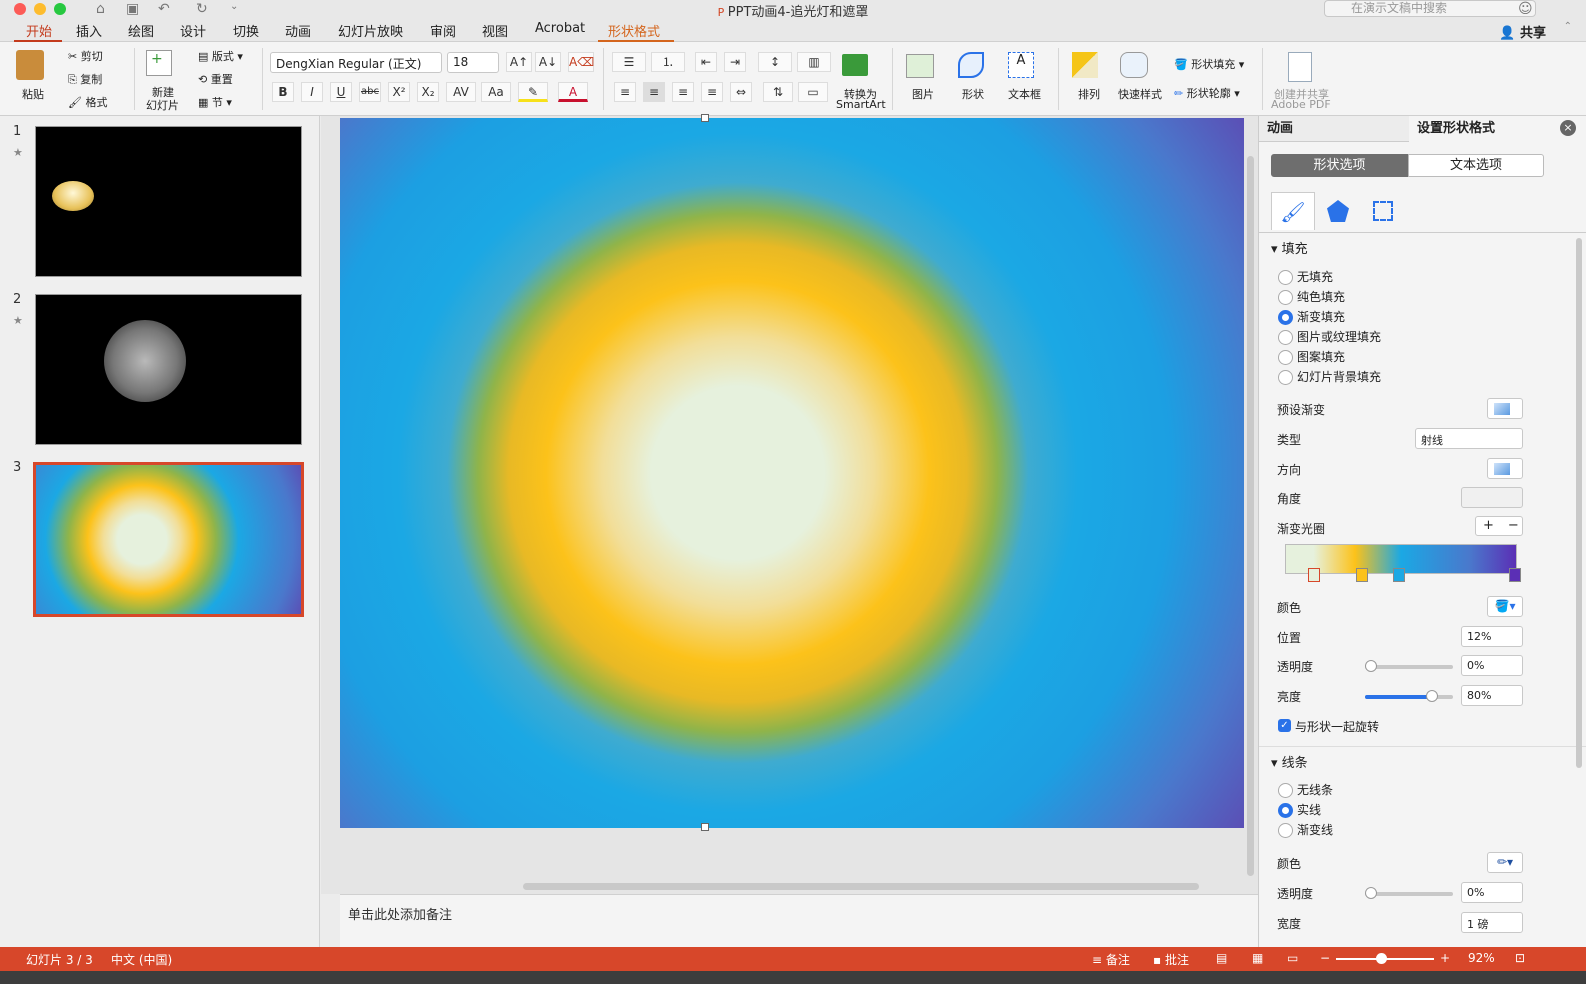 This screenshot has height=984, width=1586. What do you see at coordinates (1311, 297) in the screenshot?
I see `radio-solid-fill: 纯色填充` at bounding box center [1311, 297].